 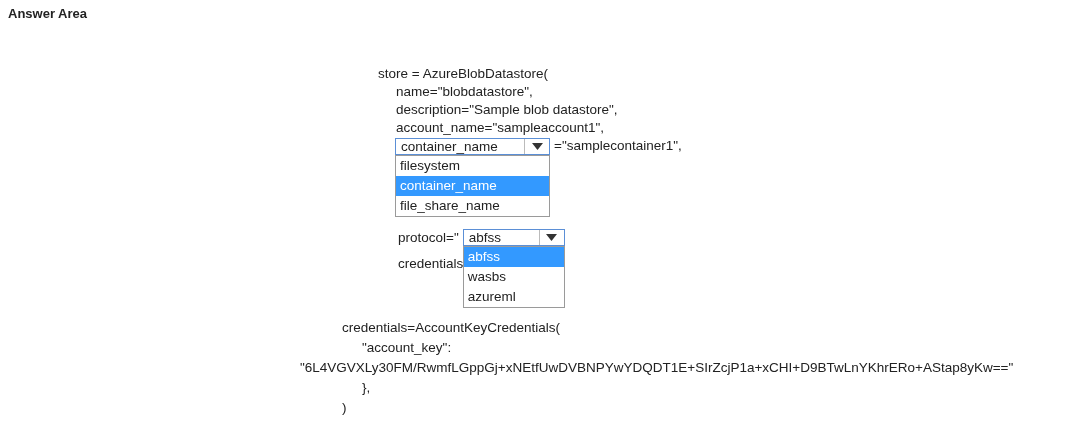 I want to click on code-line: ="samplecontainer1",, so click(x=618, y=146).